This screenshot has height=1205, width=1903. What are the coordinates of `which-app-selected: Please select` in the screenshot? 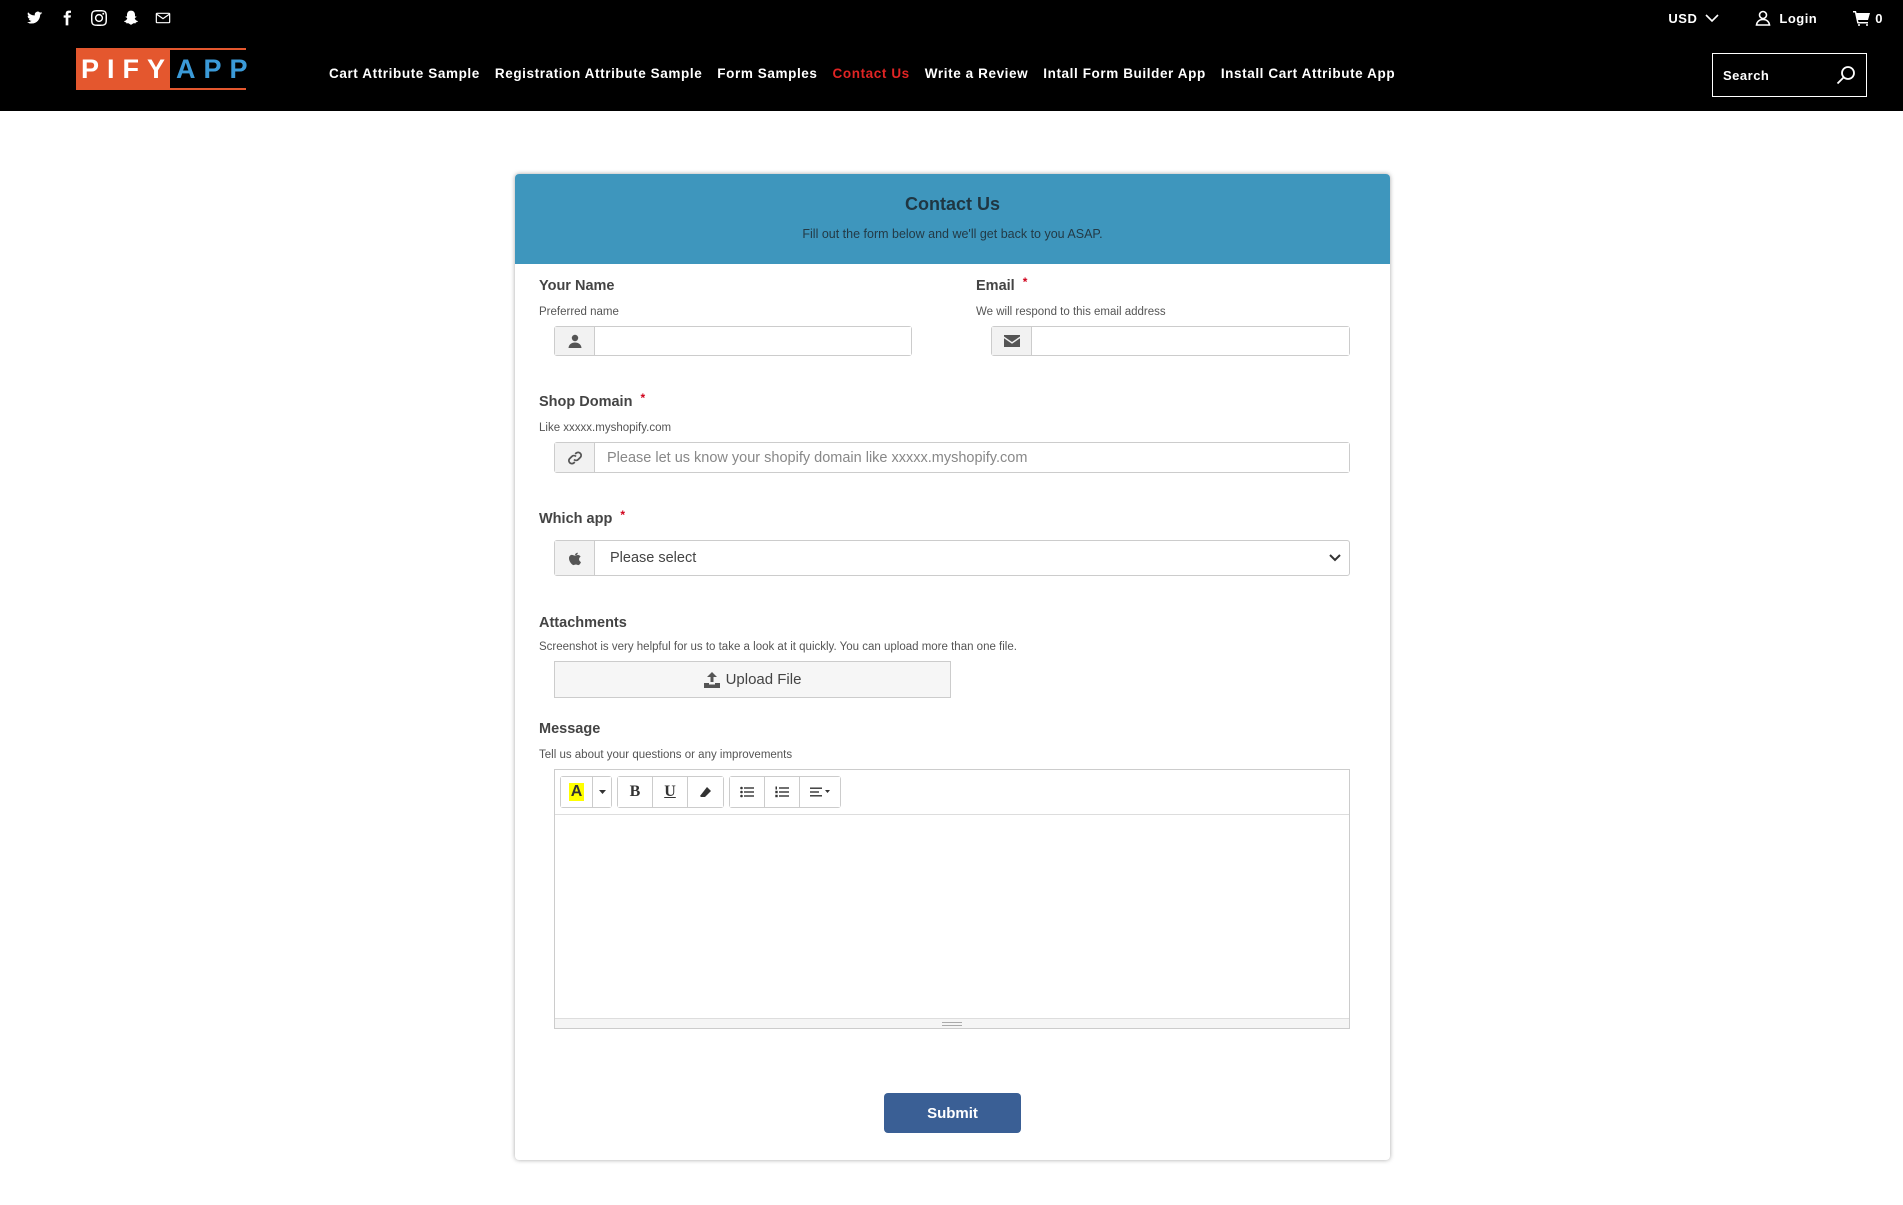 It's located at (653, 558).